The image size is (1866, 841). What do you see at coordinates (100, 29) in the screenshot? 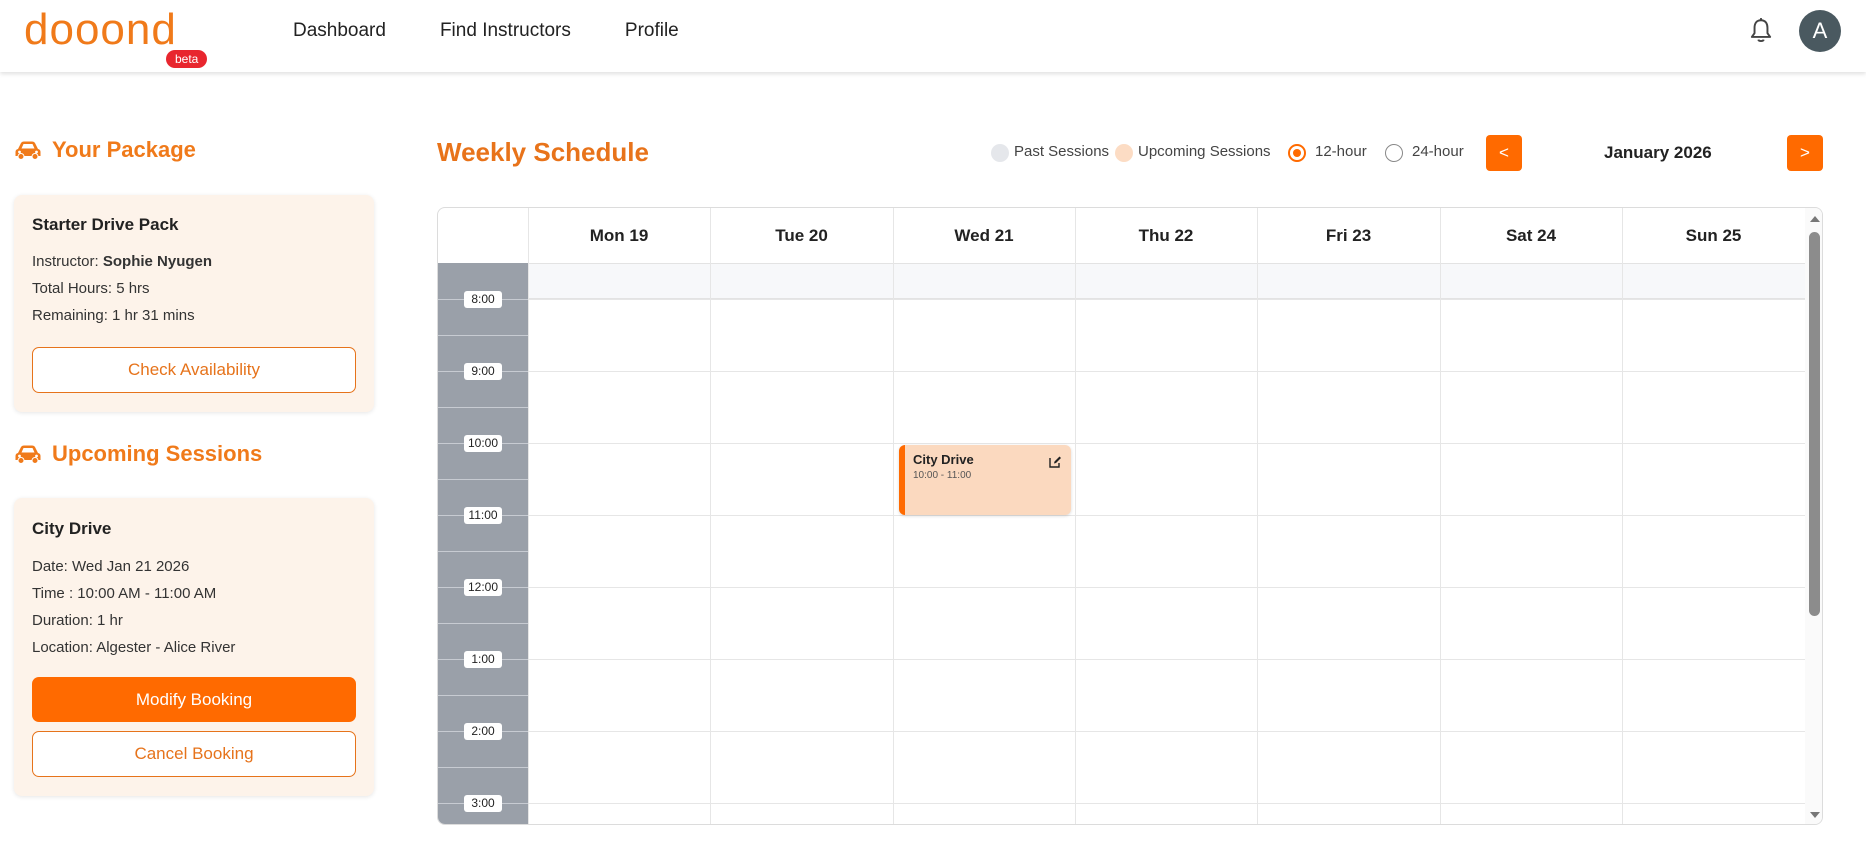
I see `logo-text: dooond` at bounding box center [100, 29].